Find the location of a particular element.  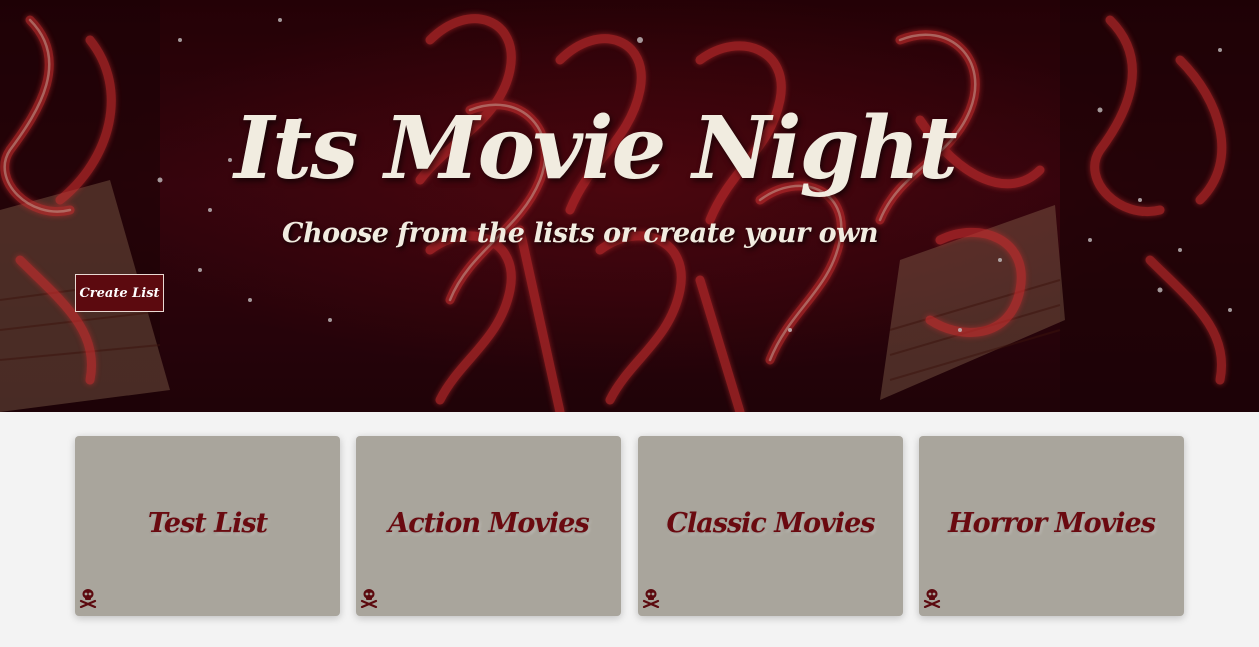

list-card-title: Horror Movies is located at coordinates (1052, 523).